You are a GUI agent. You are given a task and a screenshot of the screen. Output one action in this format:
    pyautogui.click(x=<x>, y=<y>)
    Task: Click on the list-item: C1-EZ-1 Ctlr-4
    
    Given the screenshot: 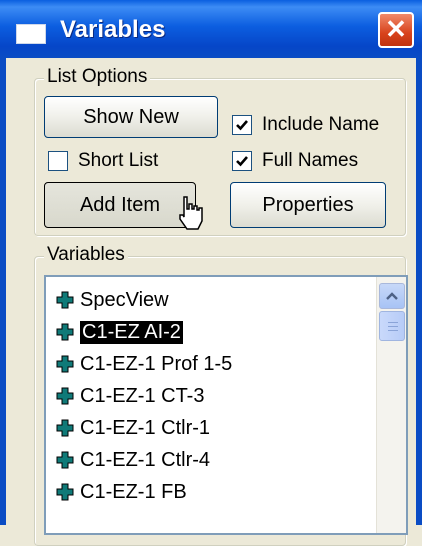 What is the action you would take?
    pyautogui.click(x=133, y=460)
    